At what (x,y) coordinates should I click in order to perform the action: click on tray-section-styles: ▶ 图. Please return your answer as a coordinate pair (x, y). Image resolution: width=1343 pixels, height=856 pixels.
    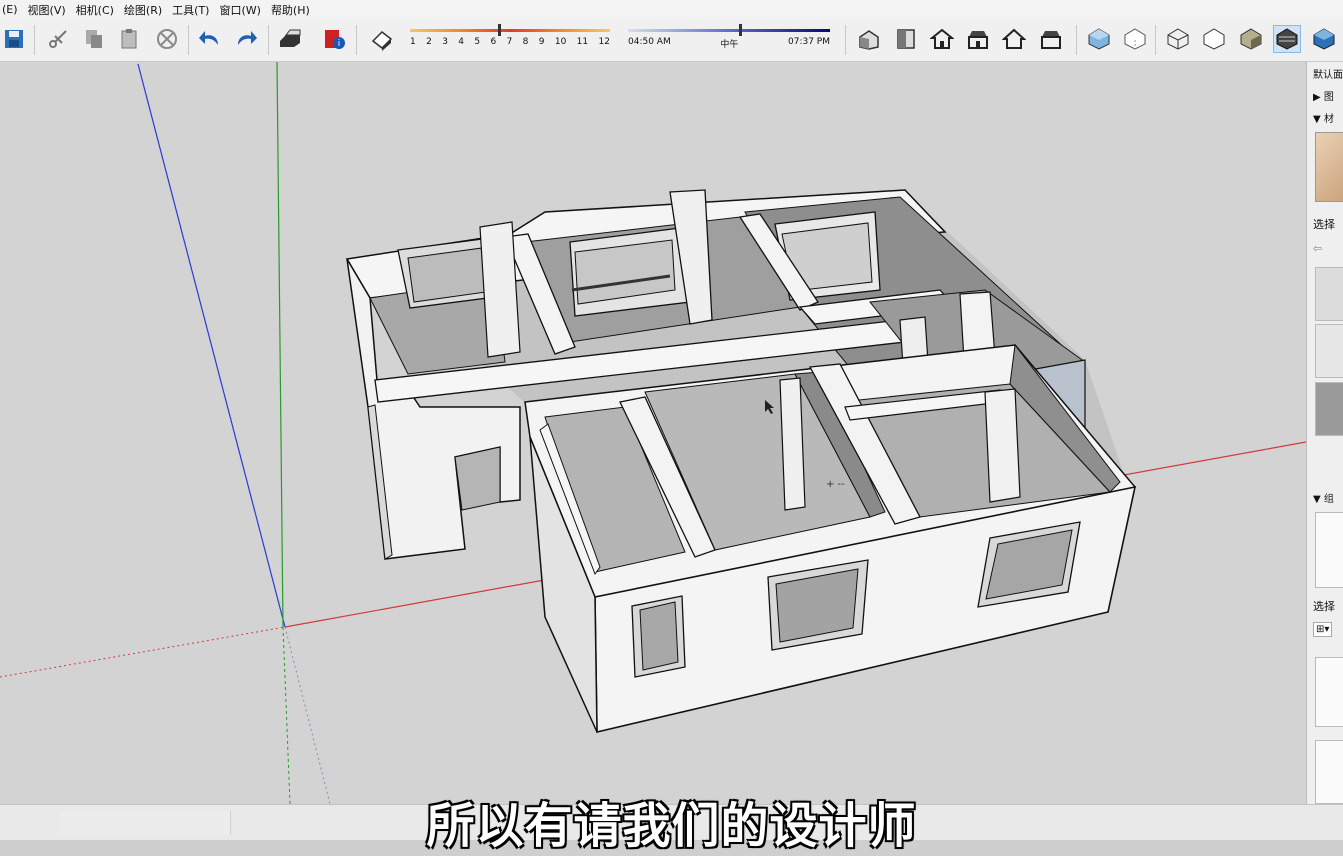
    Looking at the image, I should click on (1323, 95).